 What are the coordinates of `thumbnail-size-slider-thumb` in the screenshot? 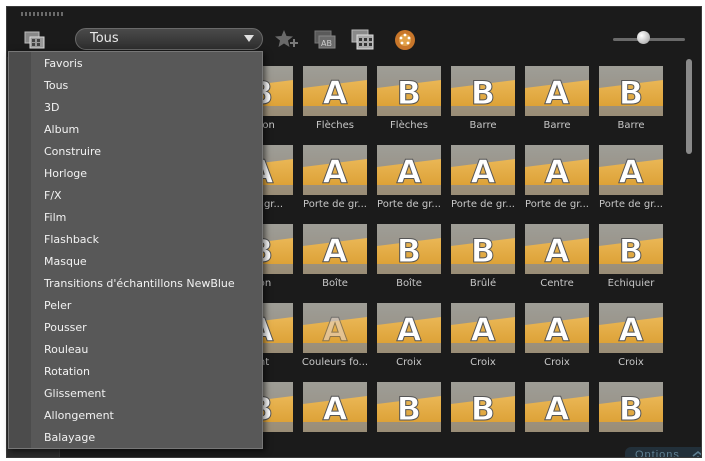 It's located at (643, 37).